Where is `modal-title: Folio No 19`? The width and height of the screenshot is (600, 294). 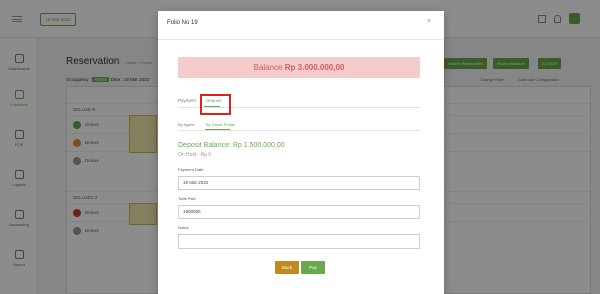 modal-title: Folio No 19 is located at coordinates (182, 23).